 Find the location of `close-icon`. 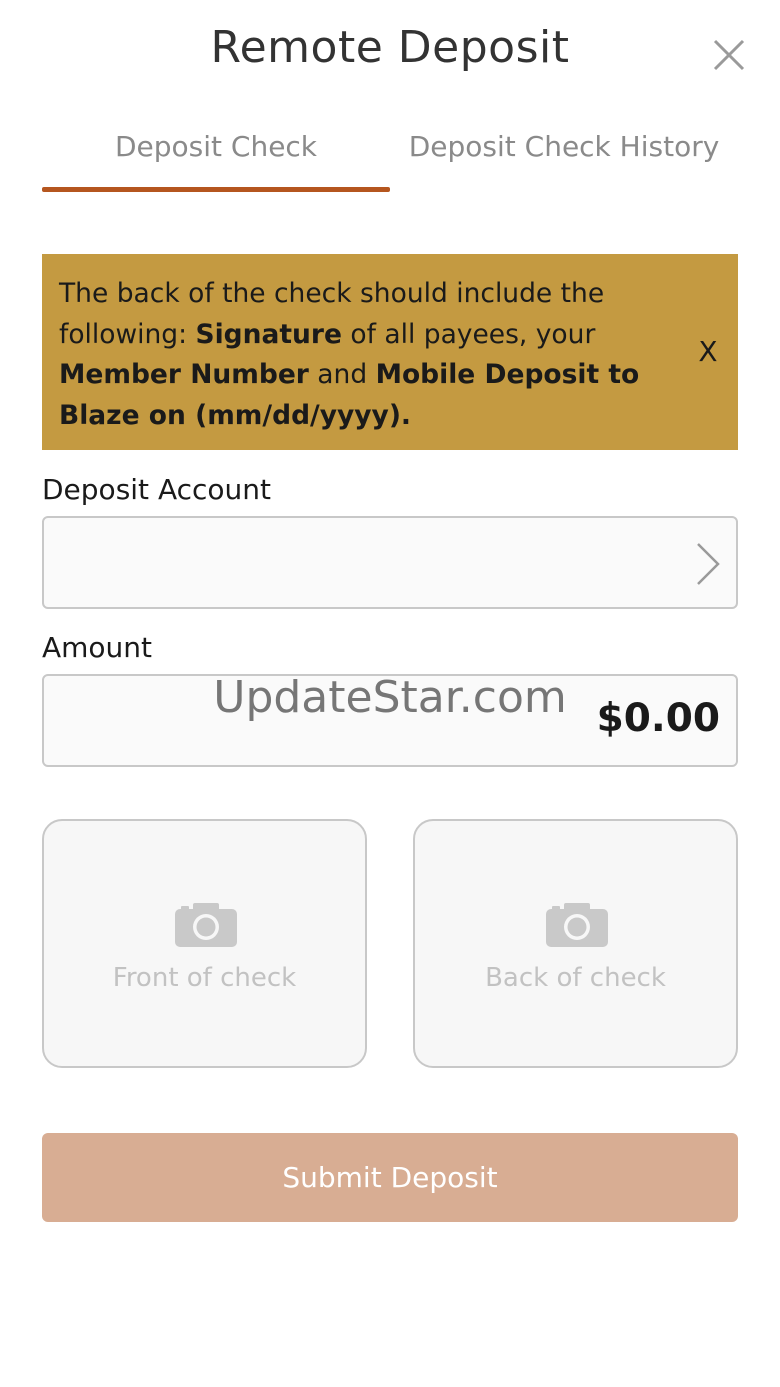

close-icon is located at coordinates (729, 55).